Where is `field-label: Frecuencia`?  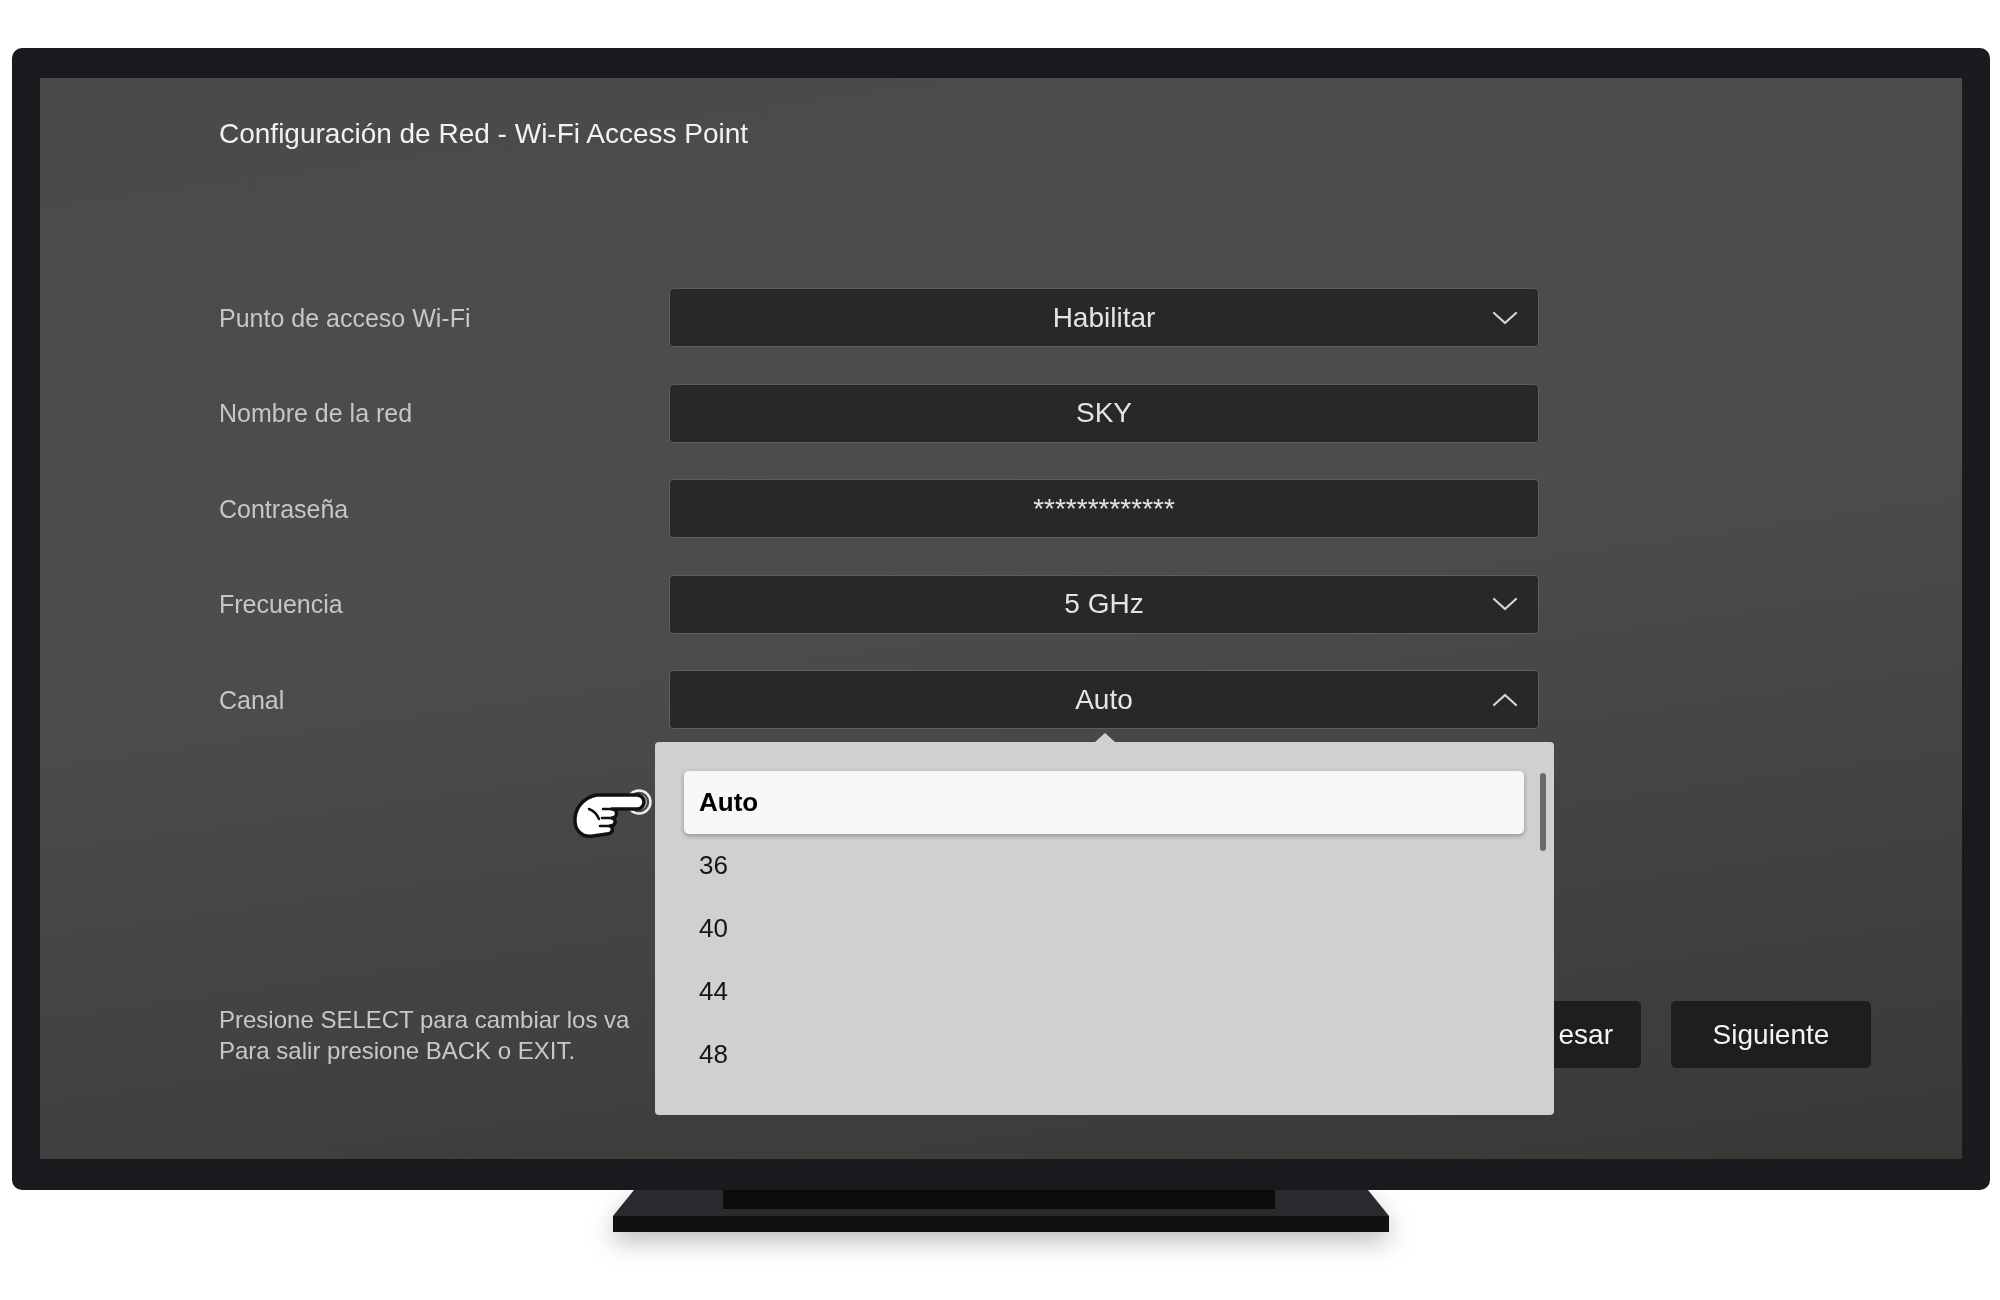 field-label: Frecuencia is located at coordinates (281, 604).